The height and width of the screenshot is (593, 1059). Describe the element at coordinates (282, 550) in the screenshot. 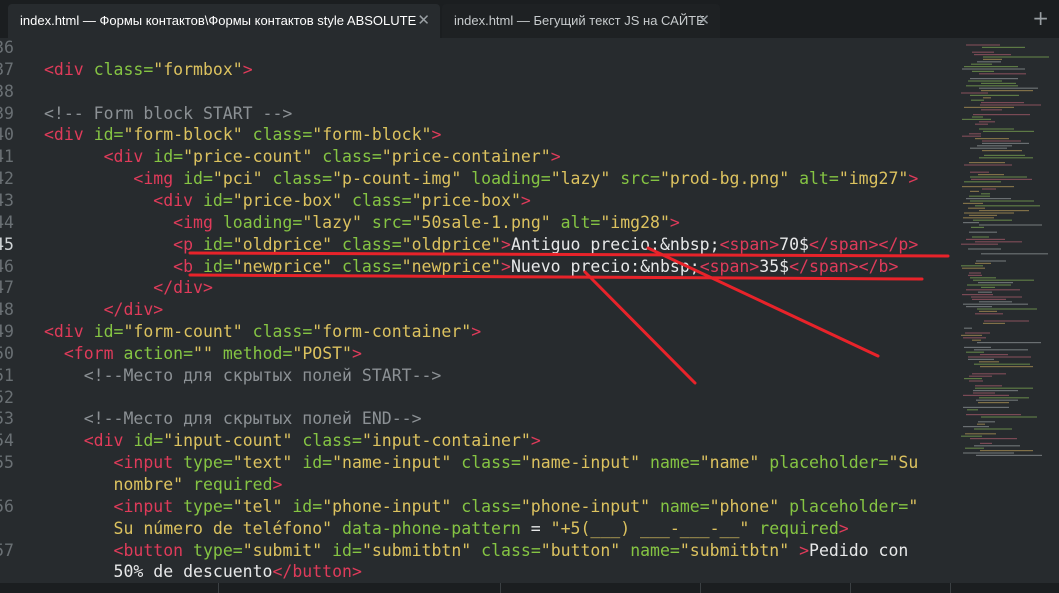

I see `code-token: "submit"` at that location.